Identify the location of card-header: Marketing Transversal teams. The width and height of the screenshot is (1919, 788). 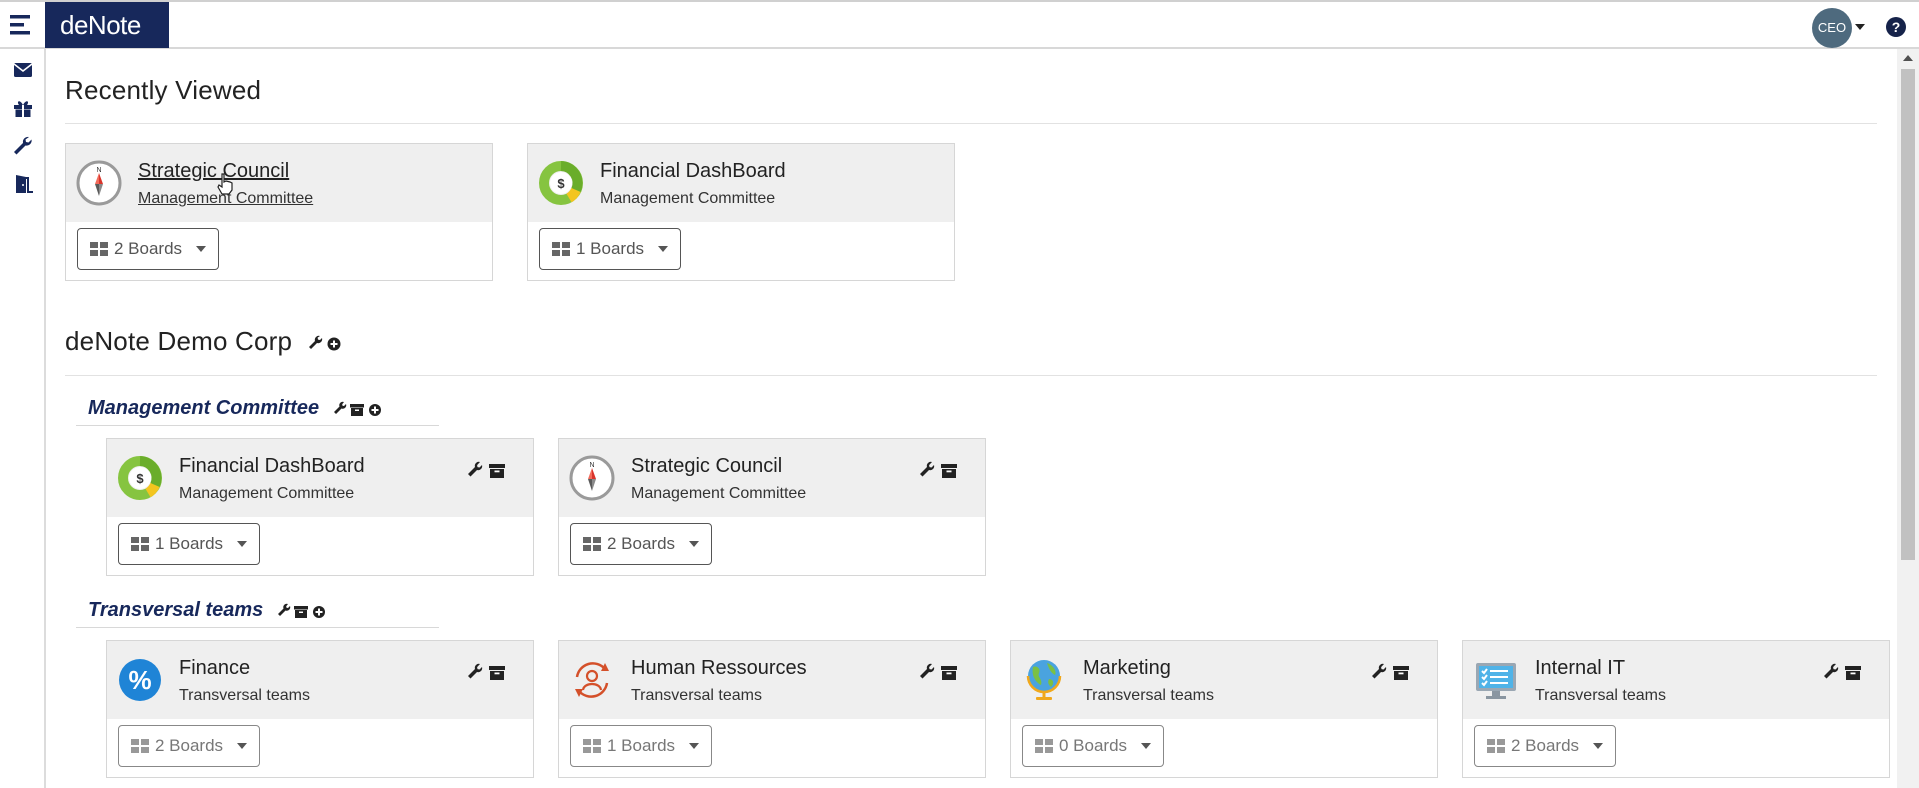
(1224, 680).